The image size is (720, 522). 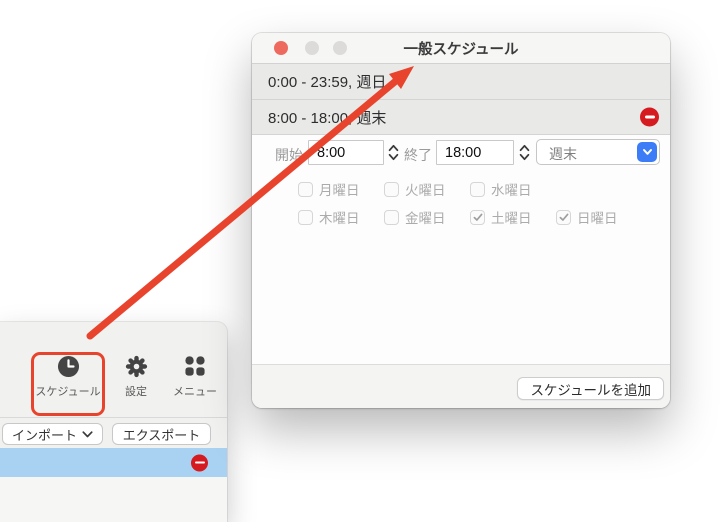 I want to click on end-time-stepper, so click(x=524, y=152).